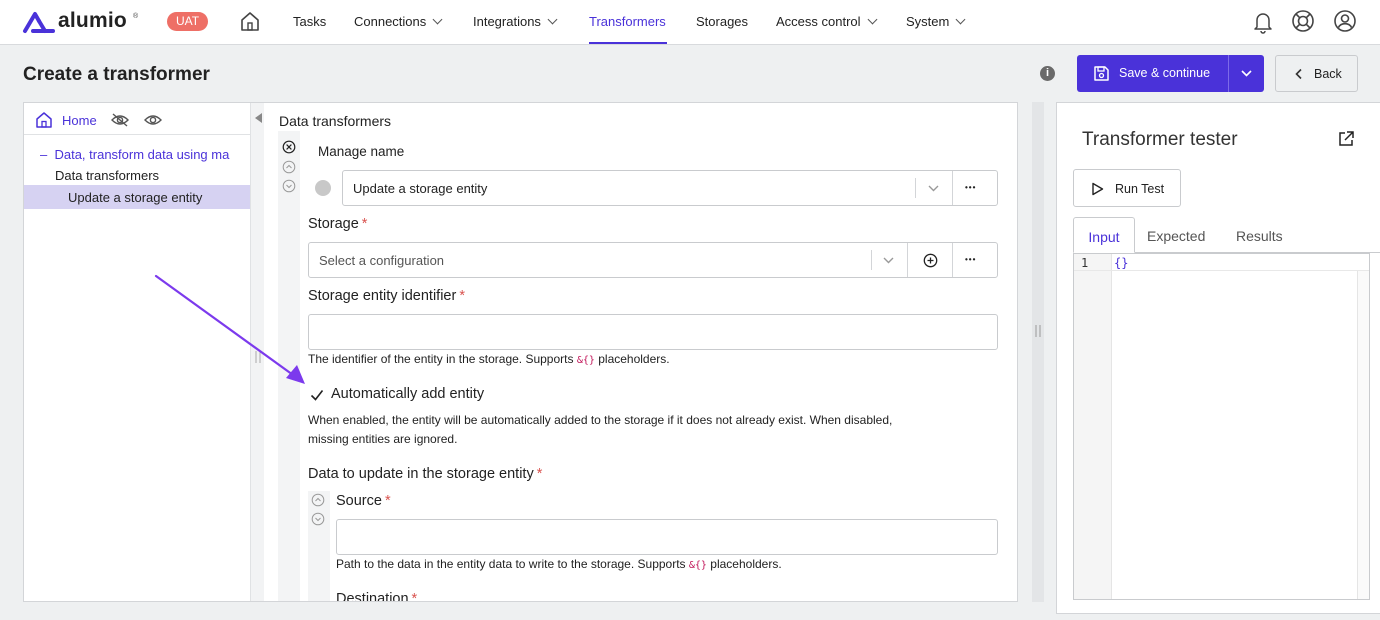 The width and height of the screenshot is (1380, 620). I want to click on tester-title: Transformer tester, so click(1160, 139).